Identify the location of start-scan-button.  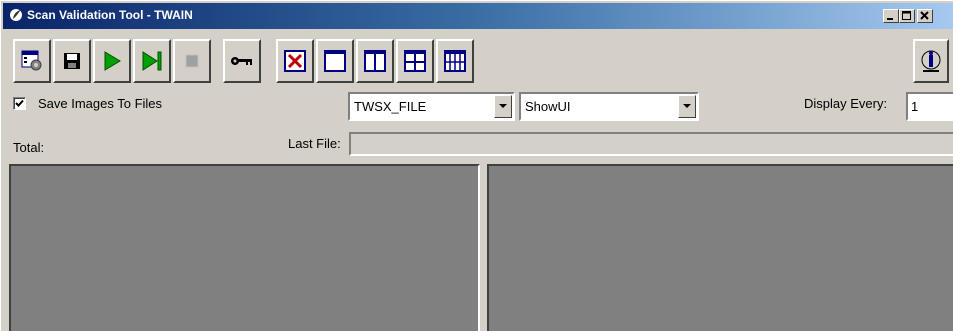
(112, 61).